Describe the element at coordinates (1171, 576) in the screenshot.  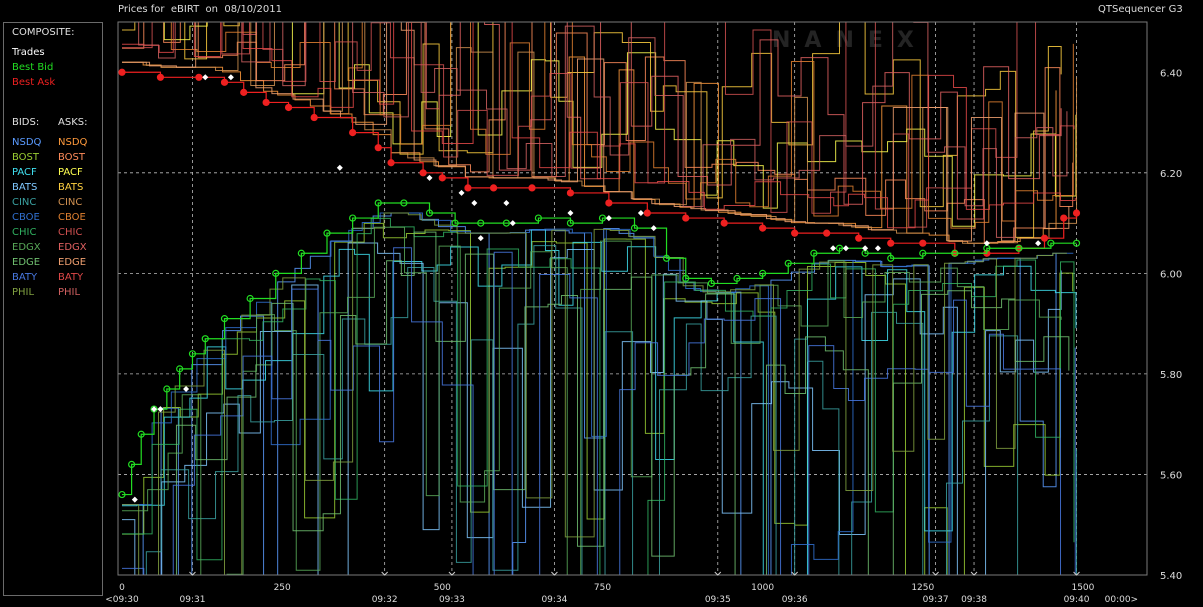
I see `y-tick-label: 5.40` at that location.